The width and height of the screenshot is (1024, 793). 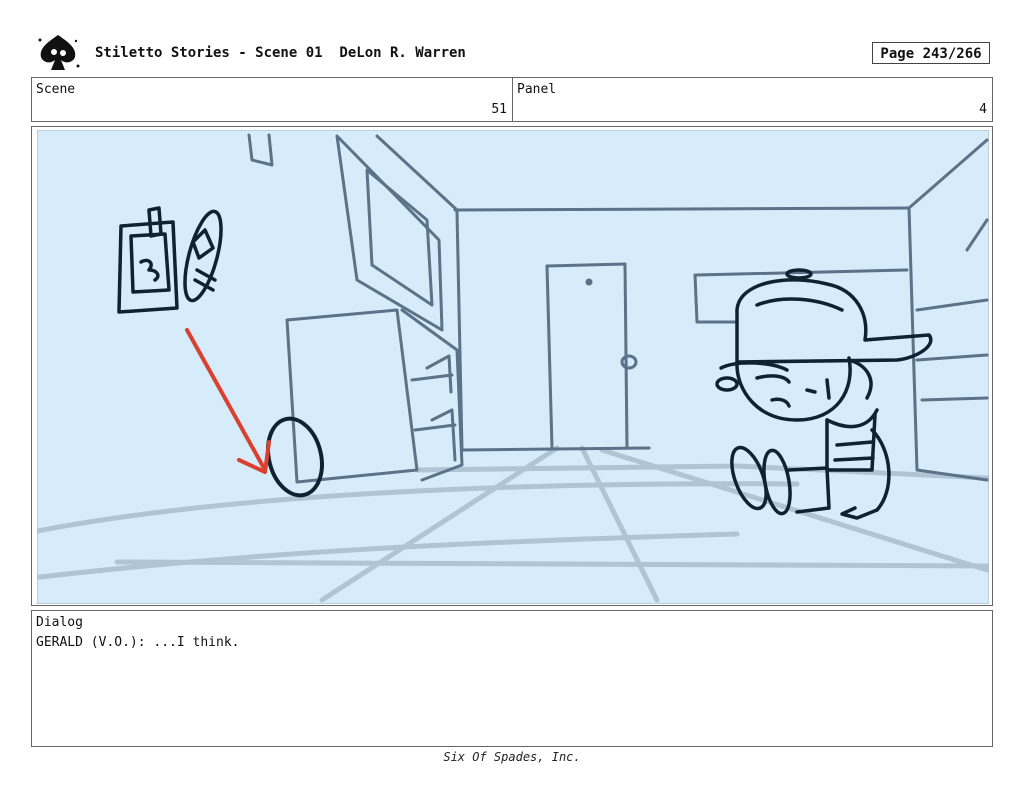 What do you see at coordinates (58, 53) in the screenshot?
I see `spade-logo-icon` at bounding box center [58, 53].